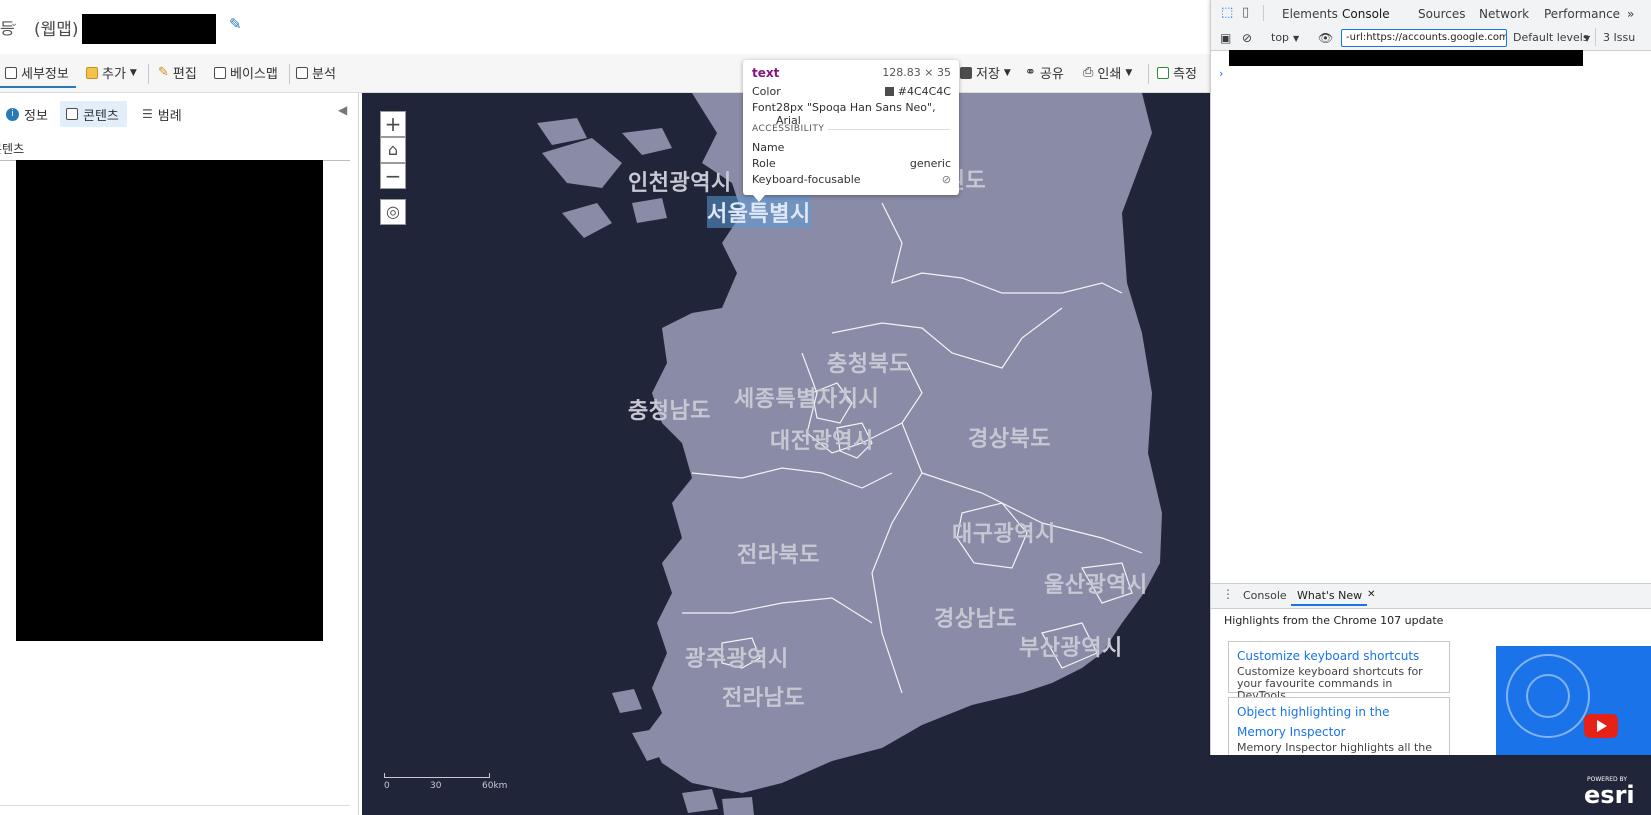 Image resolution: width=1651 pixels, height=815 pixels. What do you see at coordinates (1630, 14) in the screenshot?
I see `more-tabs-icon: »` at bounding box center [1630, 14].